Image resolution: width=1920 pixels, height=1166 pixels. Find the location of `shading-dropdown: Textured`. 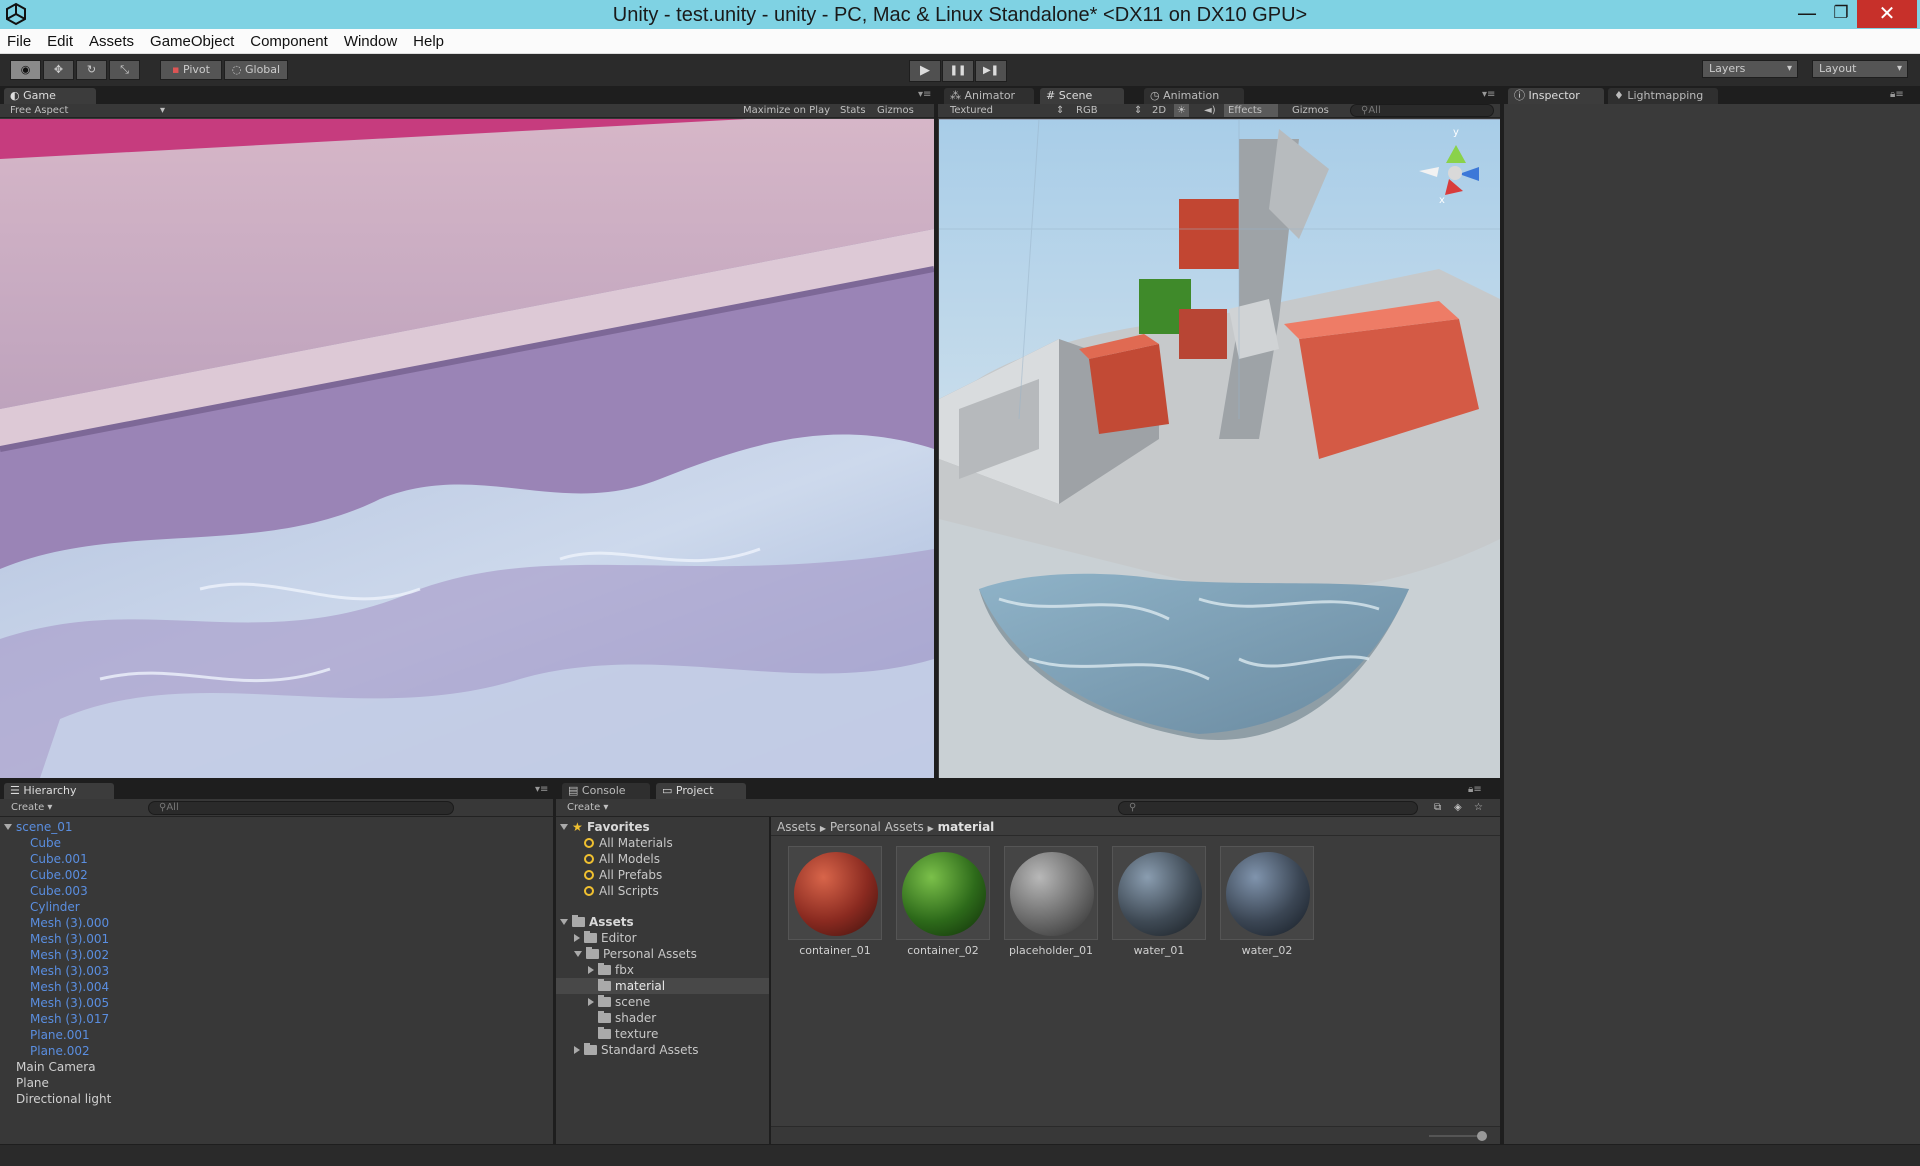

shading-dropdown: Textured is located at coordinates (971, 110).